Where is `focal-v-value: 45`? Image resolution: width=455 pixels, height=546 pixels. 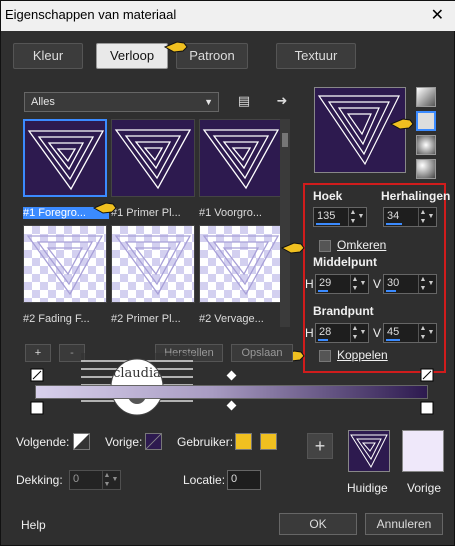
focal-v-value: 45 is located at coordinates (393, 332).